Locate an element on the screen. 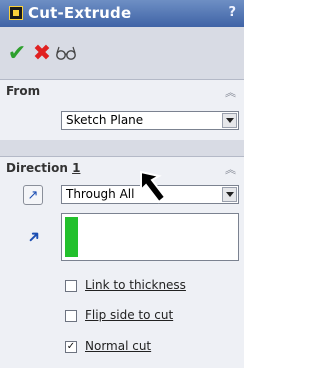 The height and width of the screenshot is (368, 320). glasses-icon is located at coordinates (66, 53).